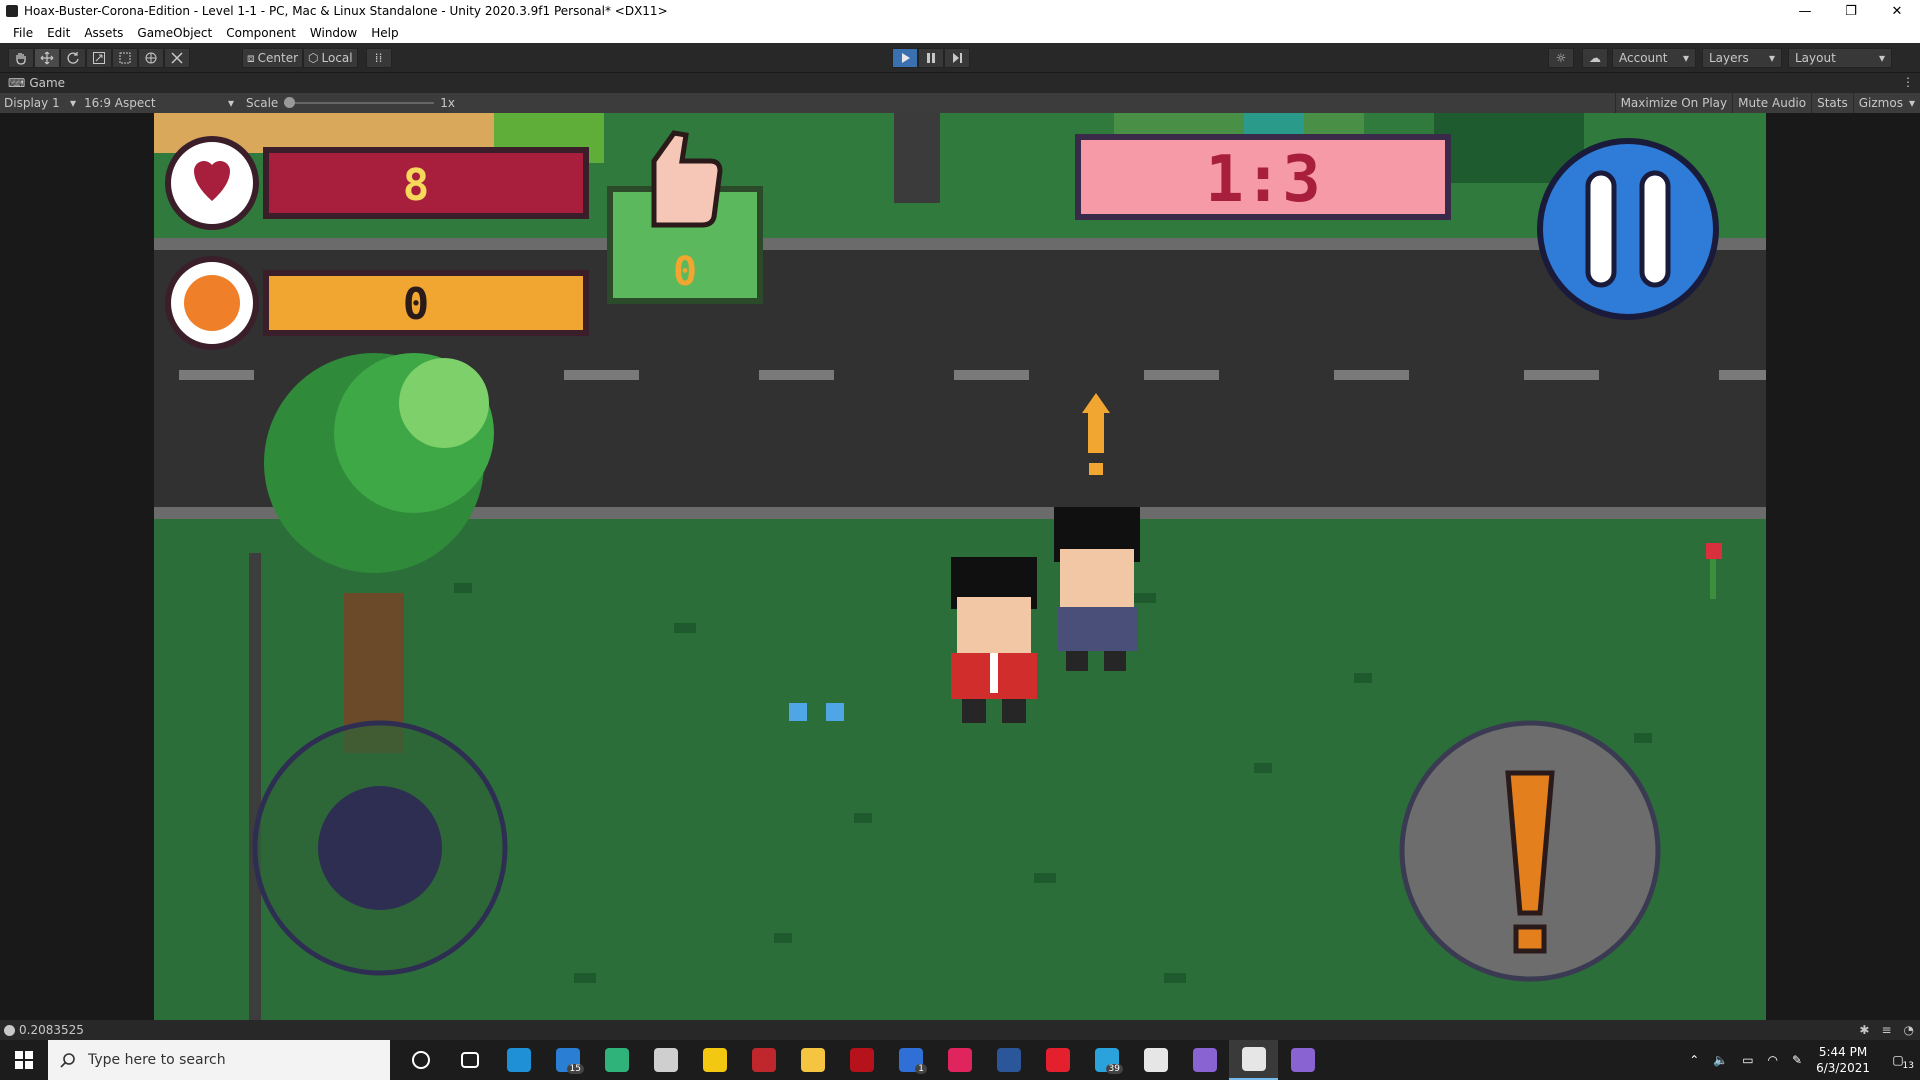 The width and height of the screenshot is (1920, 1080). I want to click on menu-help: Help, so click(384, 33).